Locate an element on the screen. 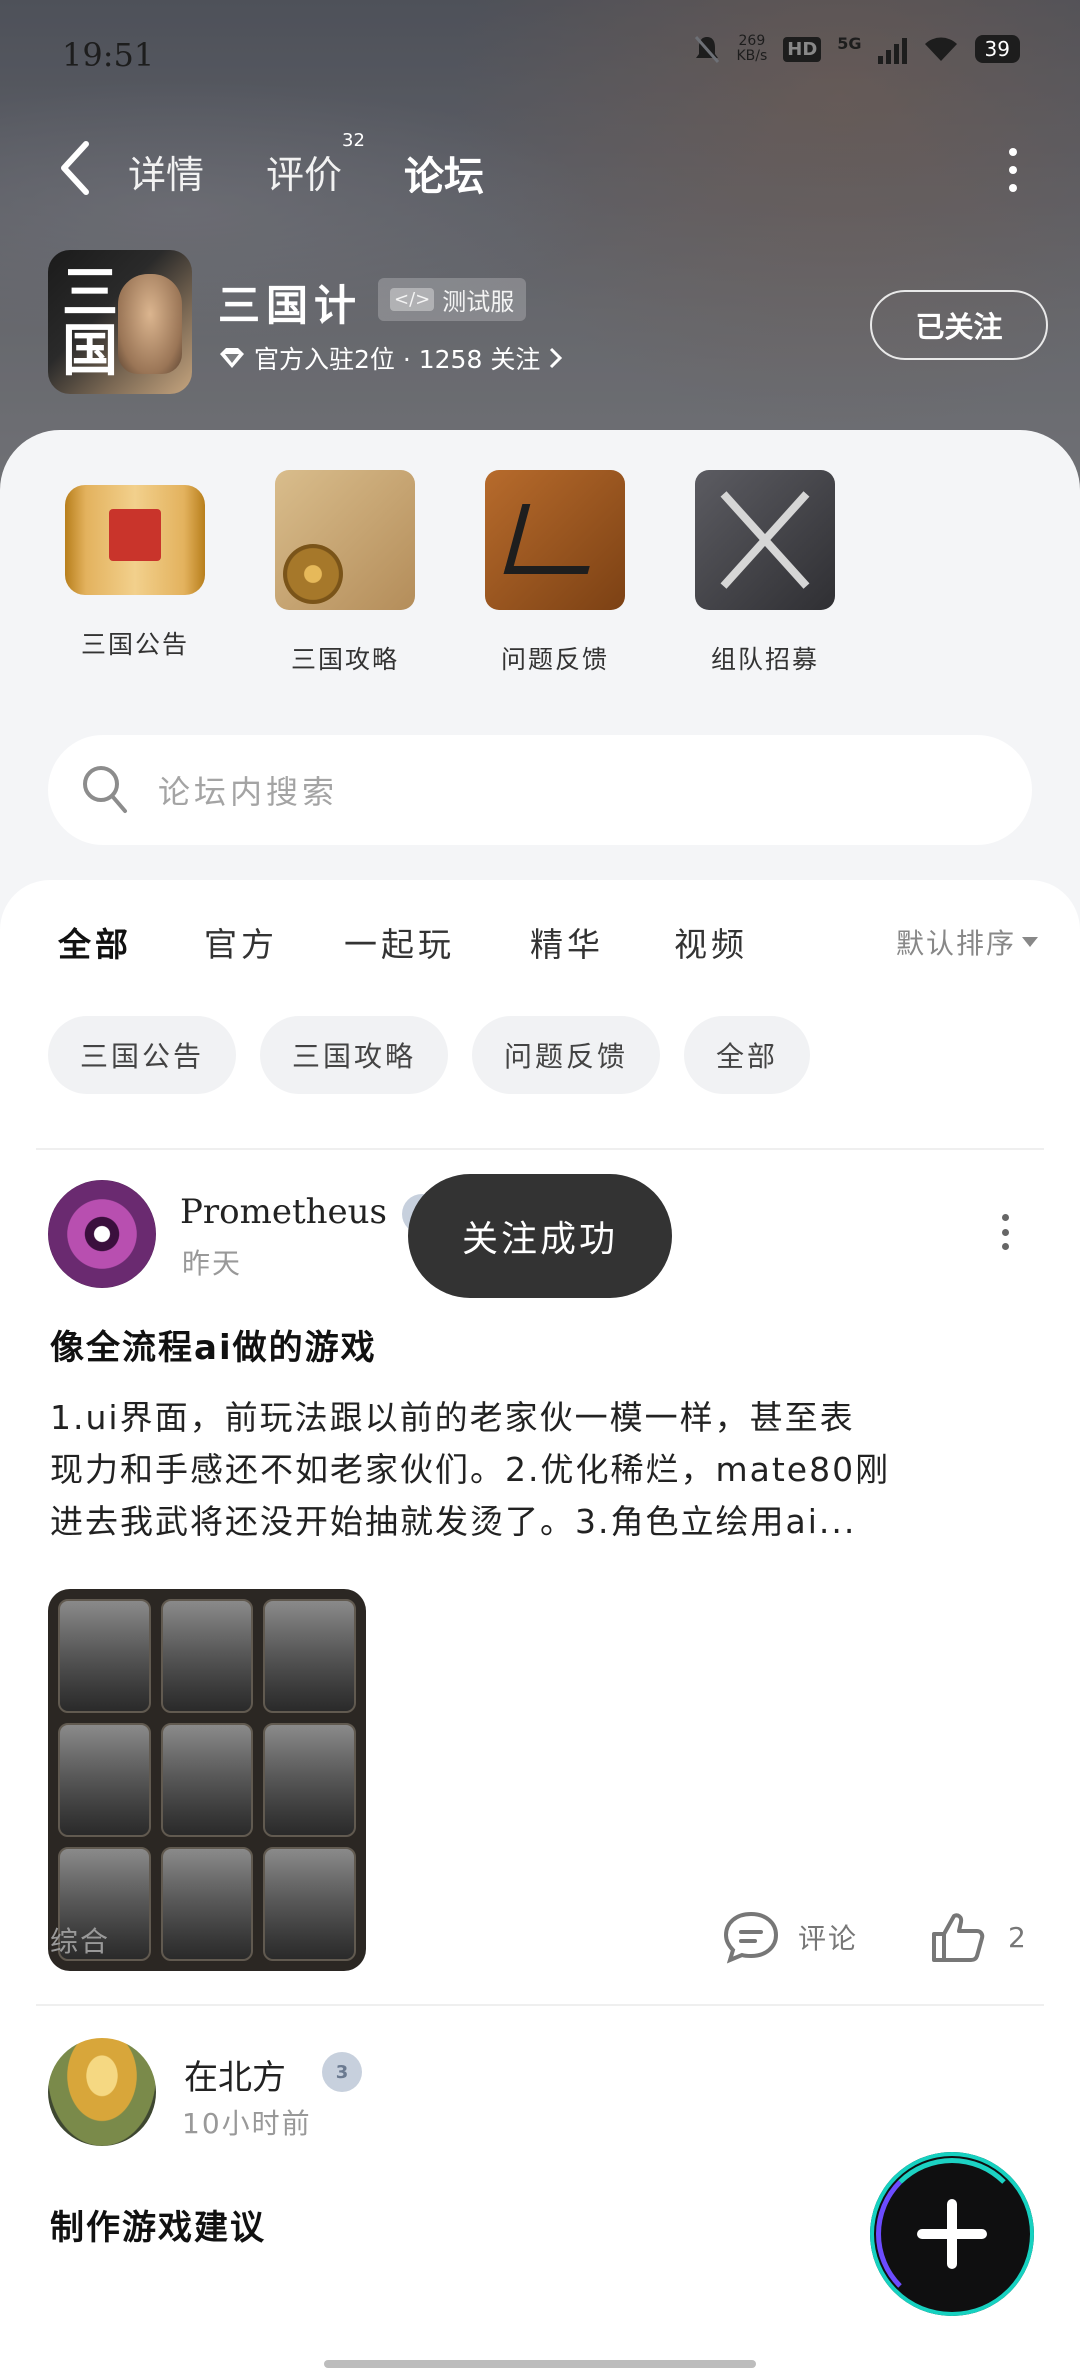  game-name: 三国计 is located at coordinates (290, 305).